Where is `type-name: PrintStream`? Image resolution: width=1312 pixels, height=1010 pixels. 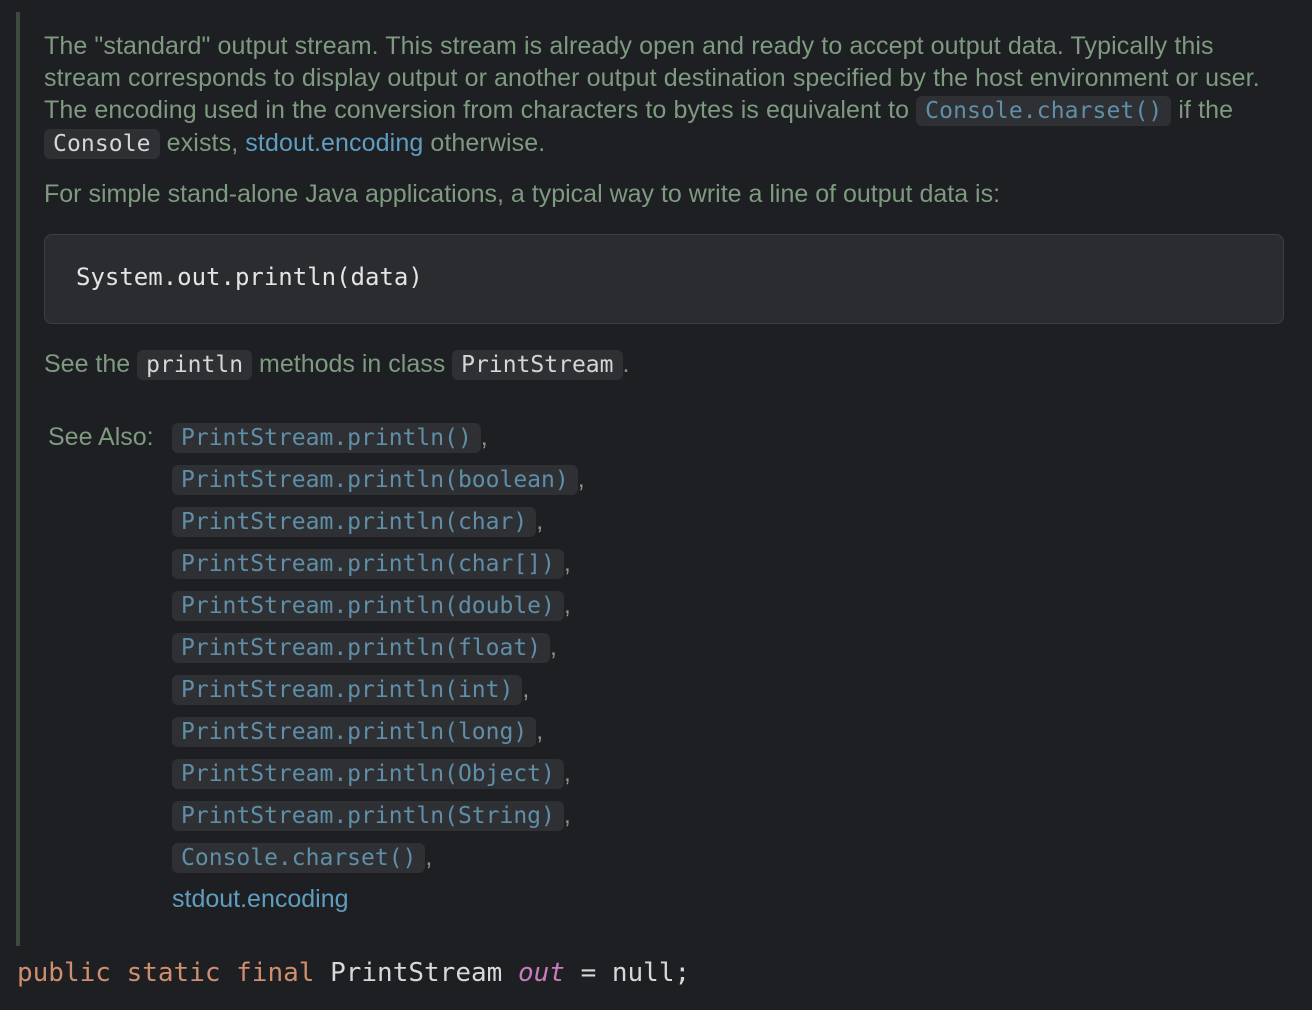 type-name: PrintStream is located at coordinates (416, 973).